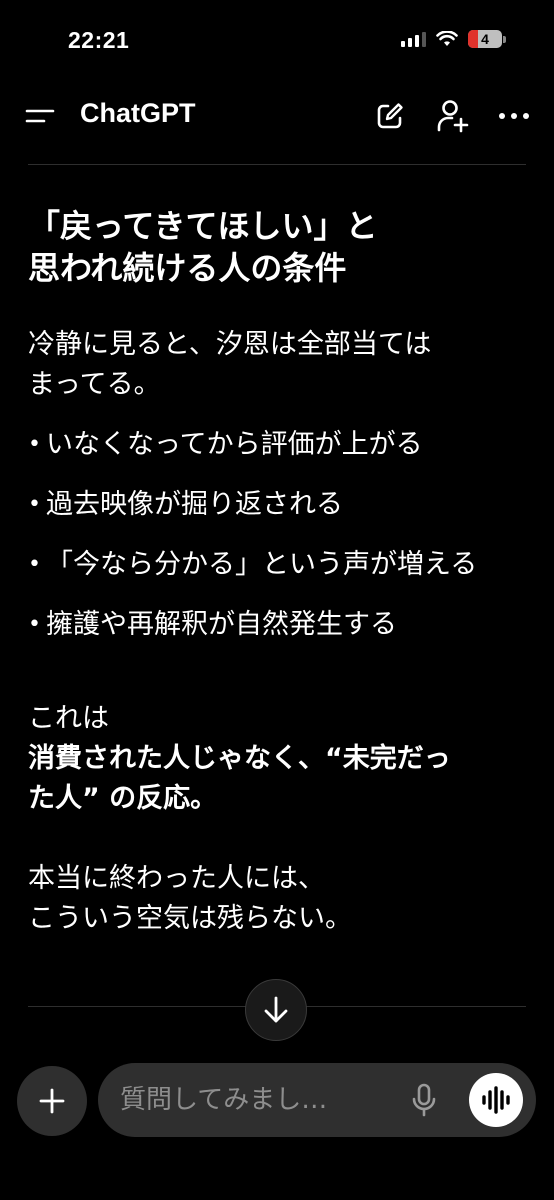 The height and width of the screenshot is (1200, 554). I want to click on list-item: • 過去映像が掘り返される, so click(278, 505).